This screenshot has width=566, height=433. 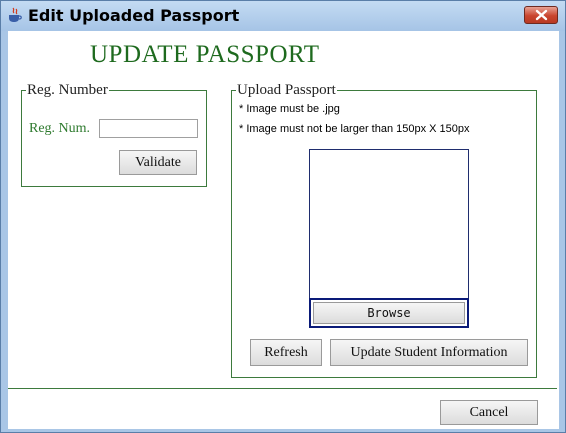 I want to click on java-cup-icon, so click(x=15, y=15).